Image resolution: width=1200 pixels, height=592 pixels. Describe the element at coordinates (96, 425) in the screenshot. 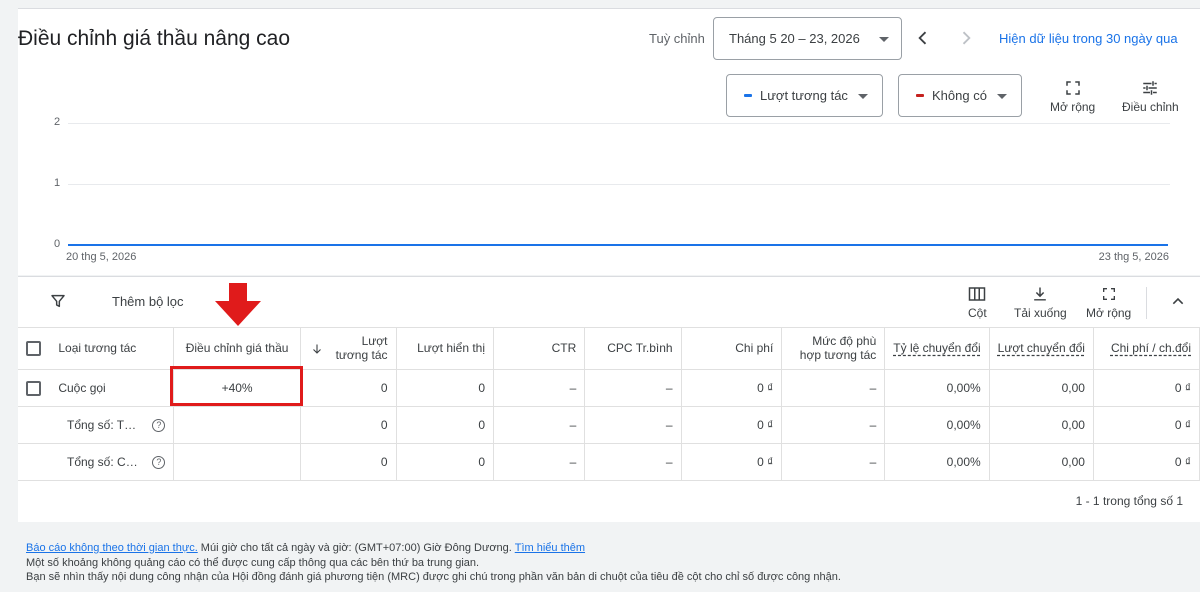

I see `row-label-cell: Tổng số: Tương tác ?` at that location.